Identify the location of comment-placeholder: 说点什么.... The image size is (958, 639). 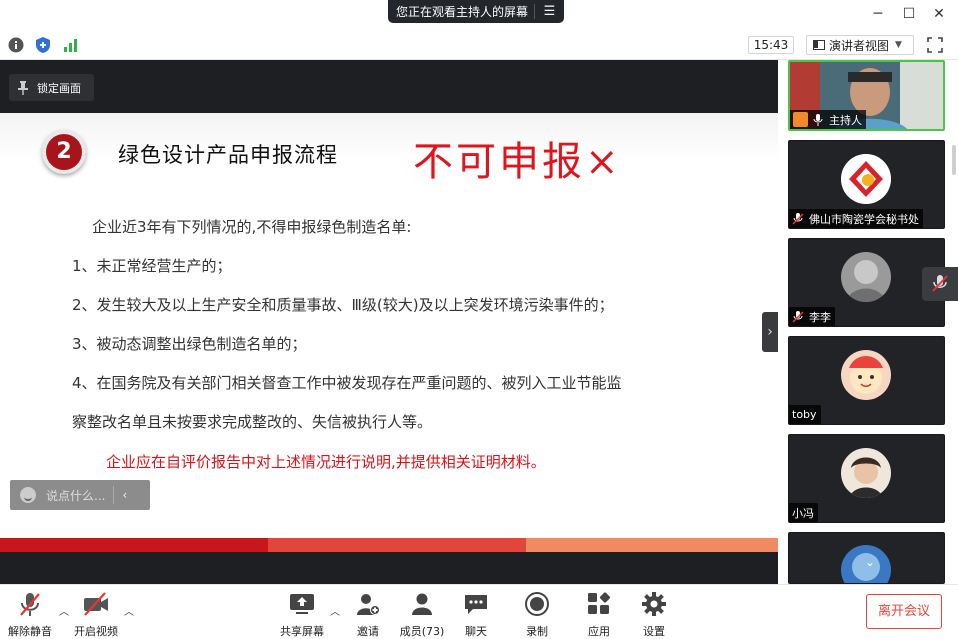
(76, 495).